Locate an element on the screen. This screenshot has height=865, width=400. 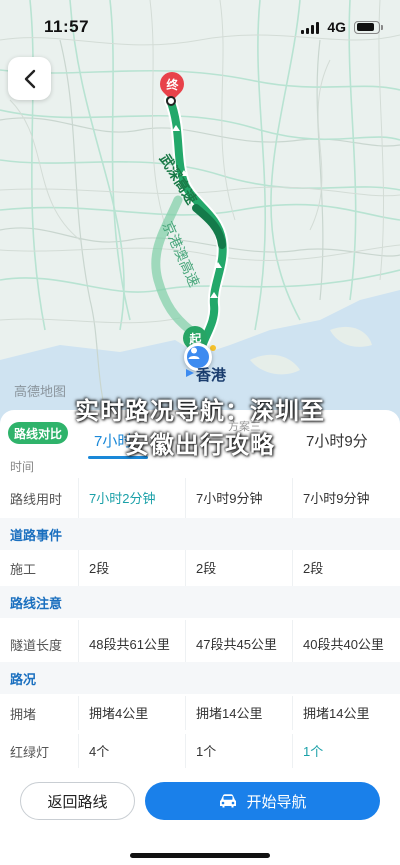
network-type: 4G is located at coordinates (336, 27).